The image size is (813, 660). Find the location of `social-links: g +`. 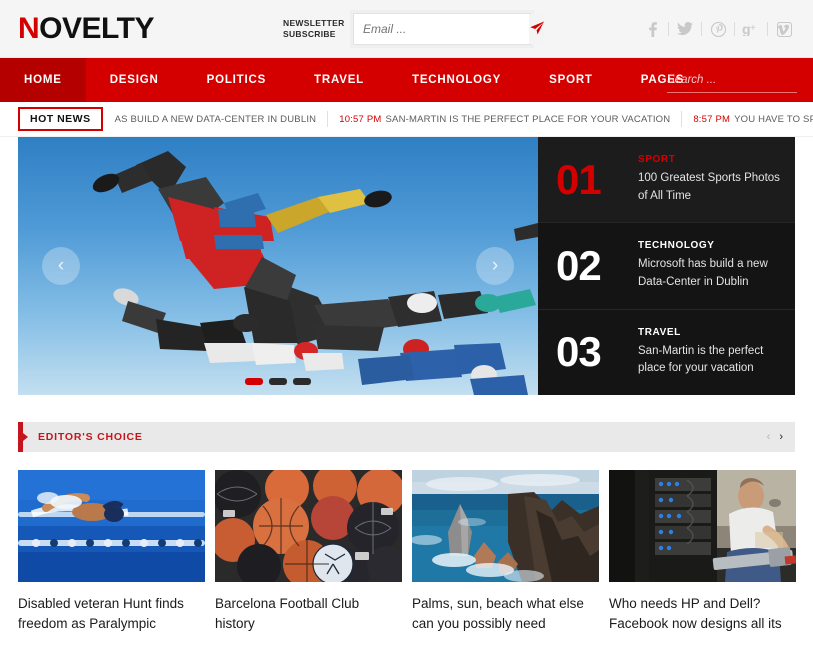

social-links: g + is located at coordinates (718, 29).